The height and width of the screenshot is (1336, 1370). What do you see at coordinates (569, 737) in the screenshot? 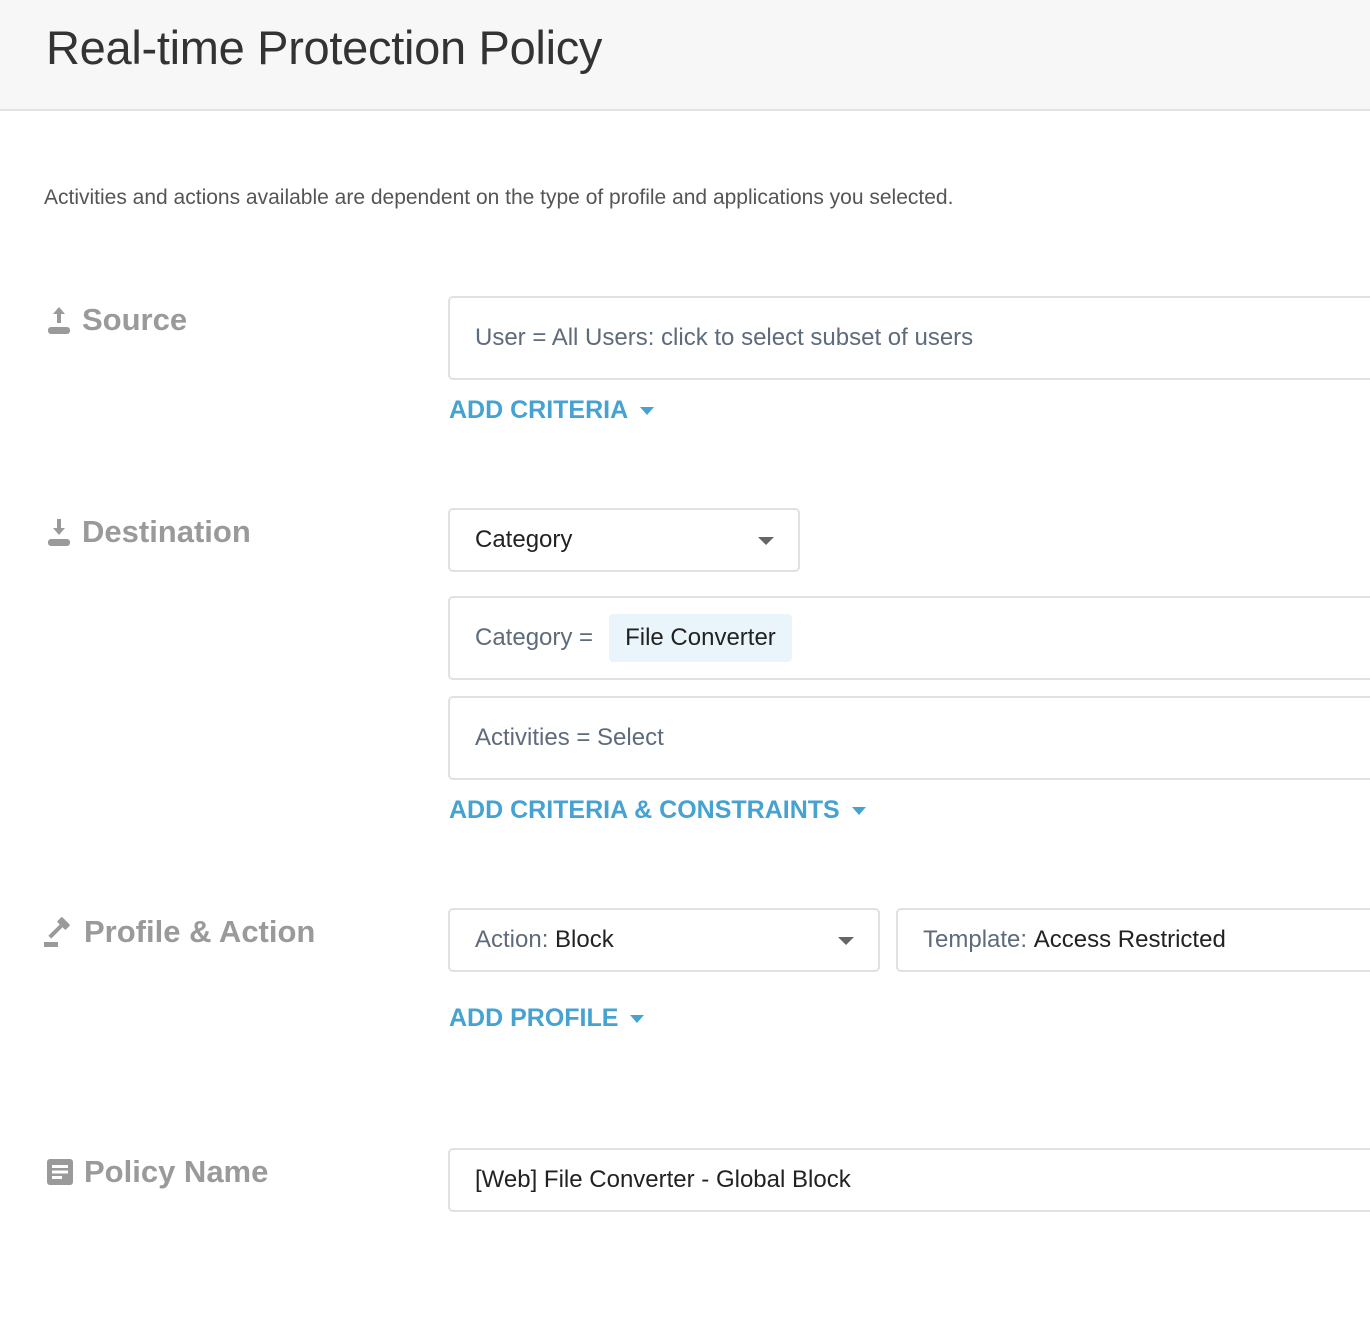
I see `activities-text: Activities = Select` at bounding box center [569, 737].